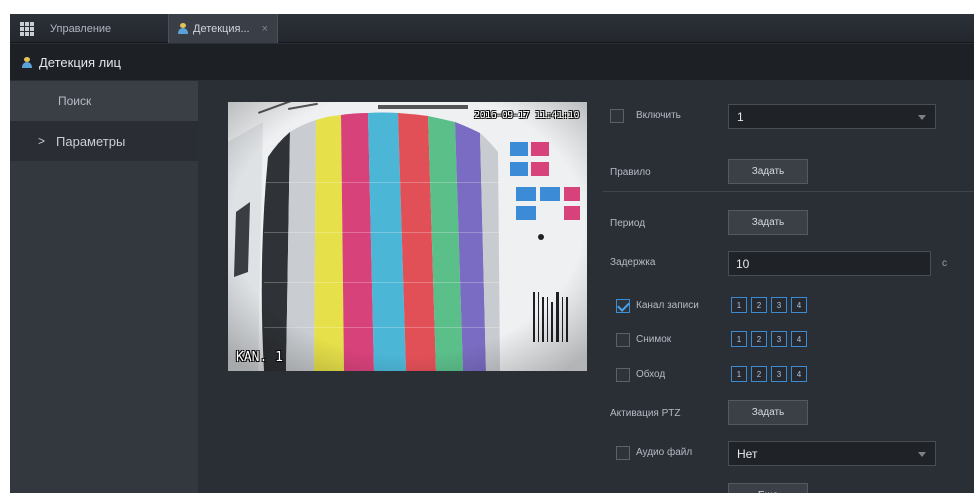 The image size is (974, 493). I want to click on snapshot-channel-buttons: 1 2 3 4, so click(771, 339).